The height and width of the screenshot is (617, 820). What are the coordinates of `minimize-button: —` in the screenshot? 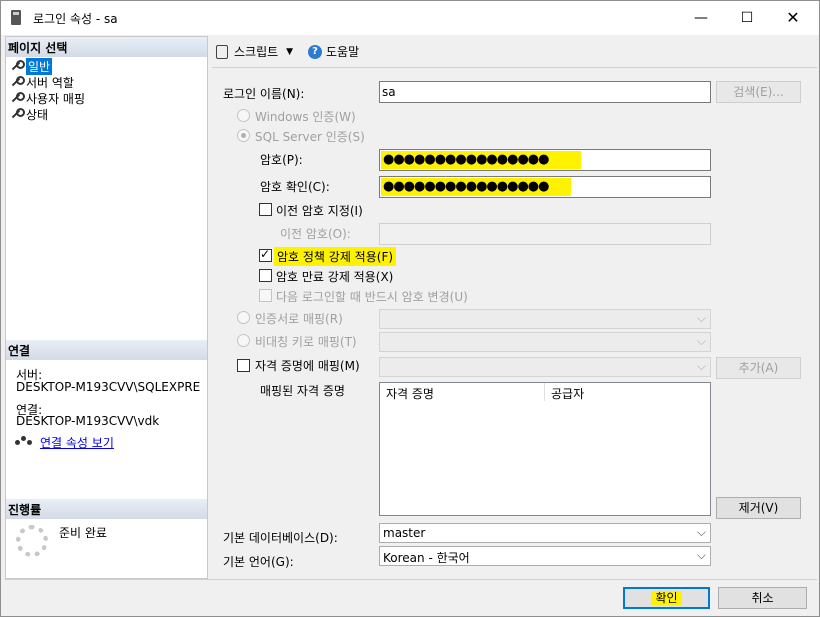 It's located at (701, 18).